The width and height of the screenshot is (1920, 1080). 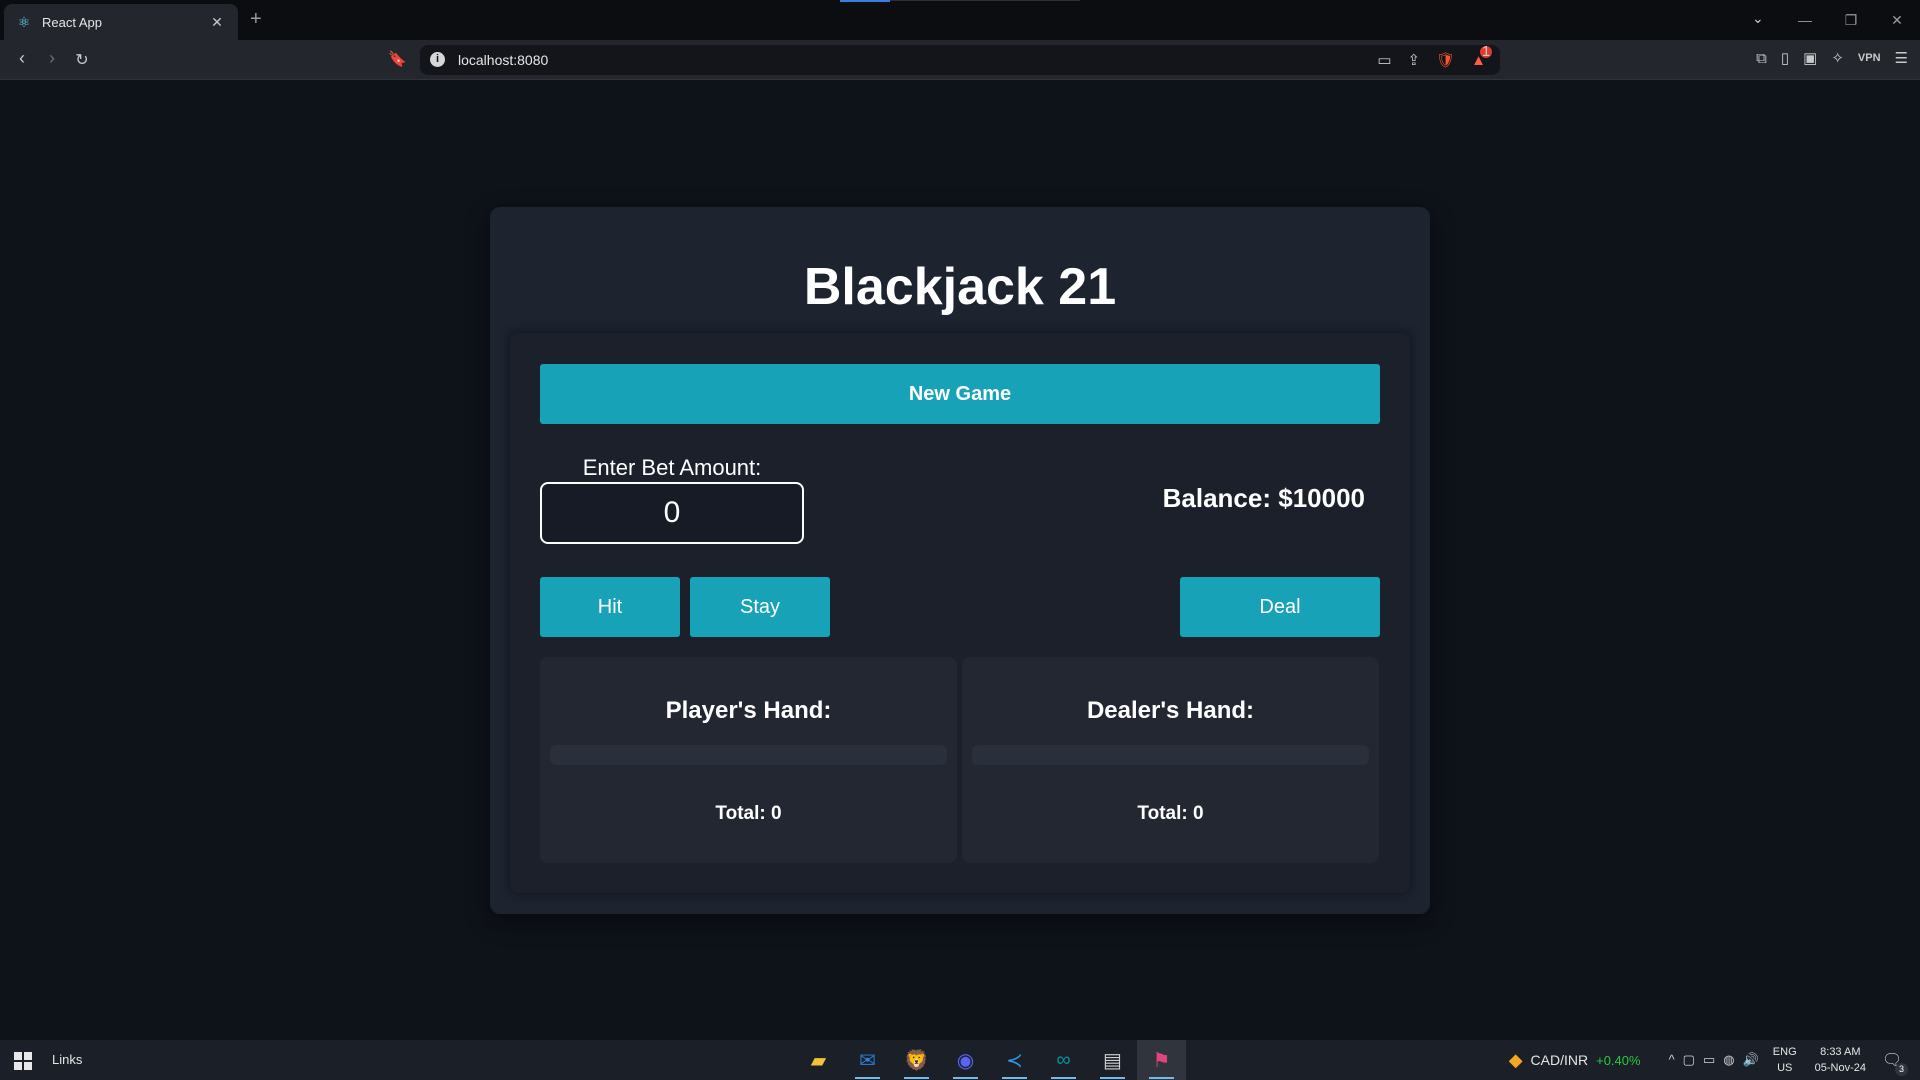 What do you see at coordinates (1897, 20) in the screenshot?
I see `close-window-icon: ✕` at bounding box center [1897, 20].